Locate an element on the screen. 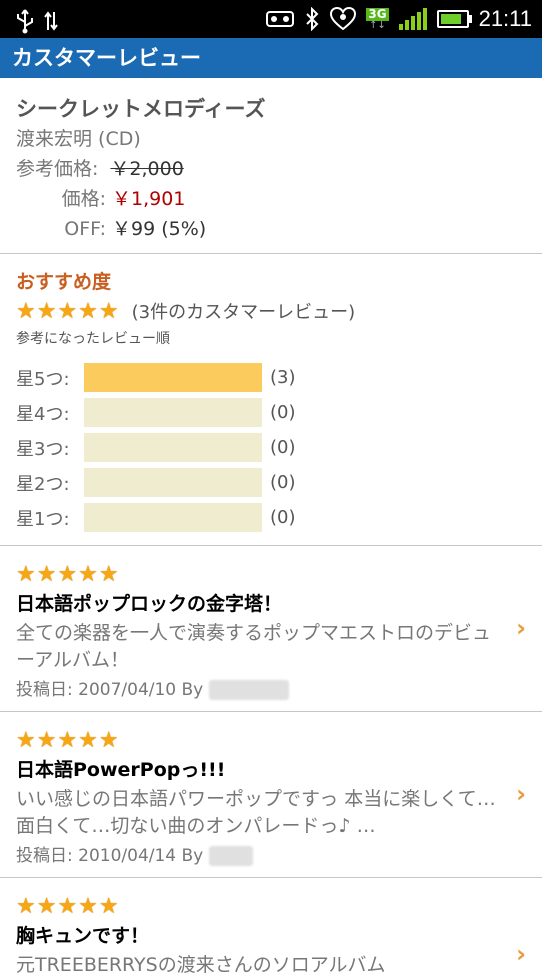  histogram-row-3: 星3つ: (0) is located at coordinates (271, 447).